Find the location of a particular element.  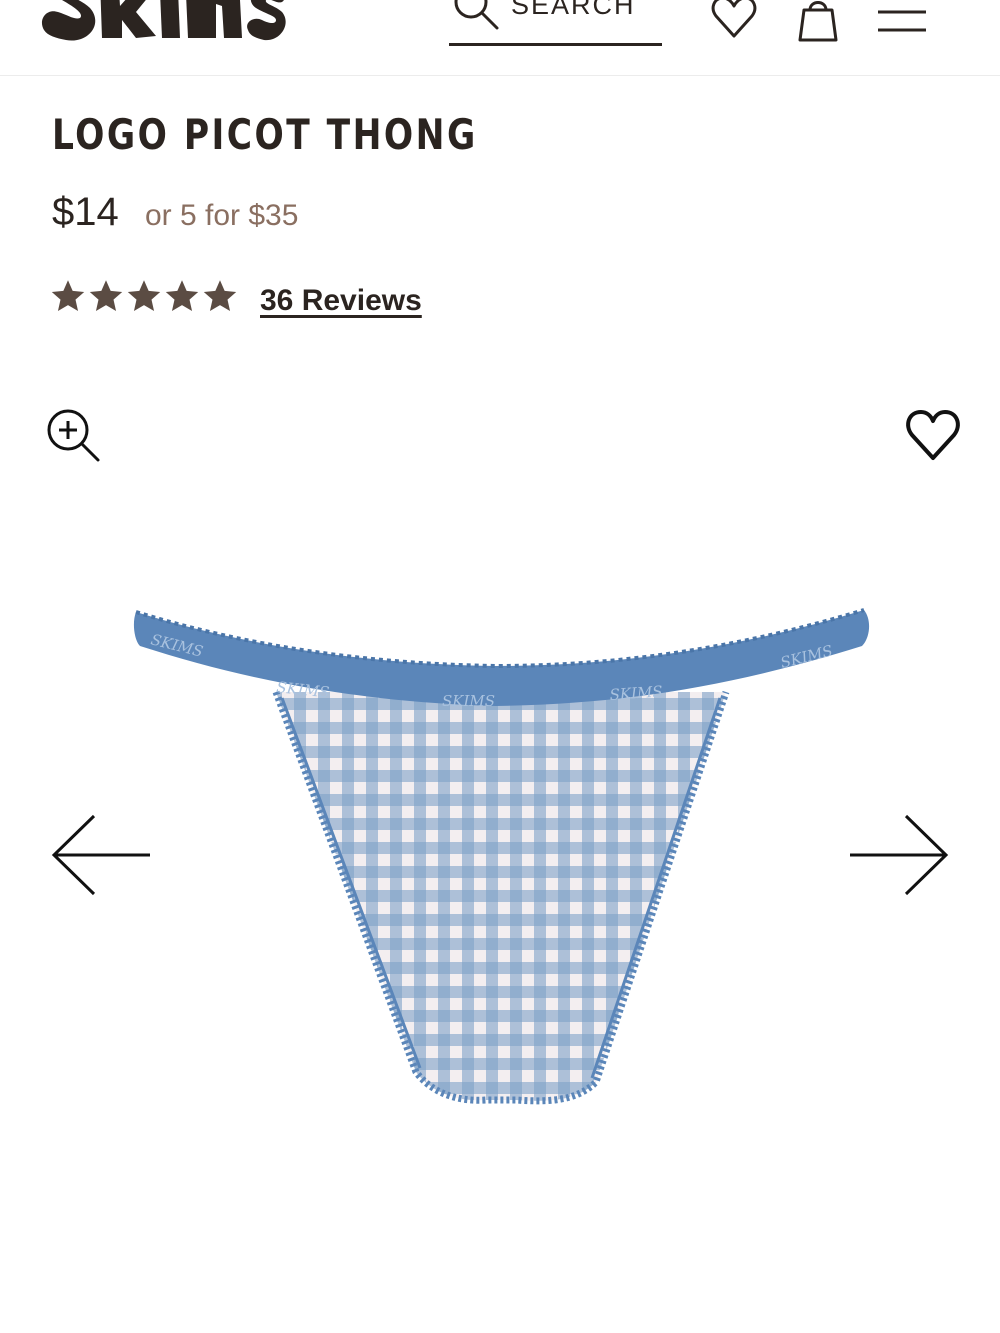

search-icon is located at coordinates (476, 15).